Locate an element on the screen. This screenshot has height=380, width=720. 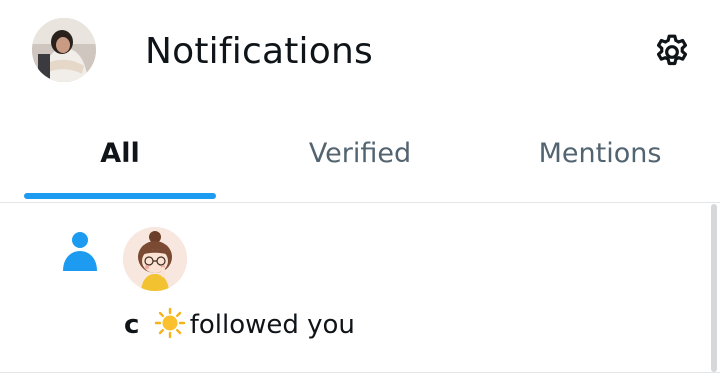
settings-button is located at coordinates (672, 52).